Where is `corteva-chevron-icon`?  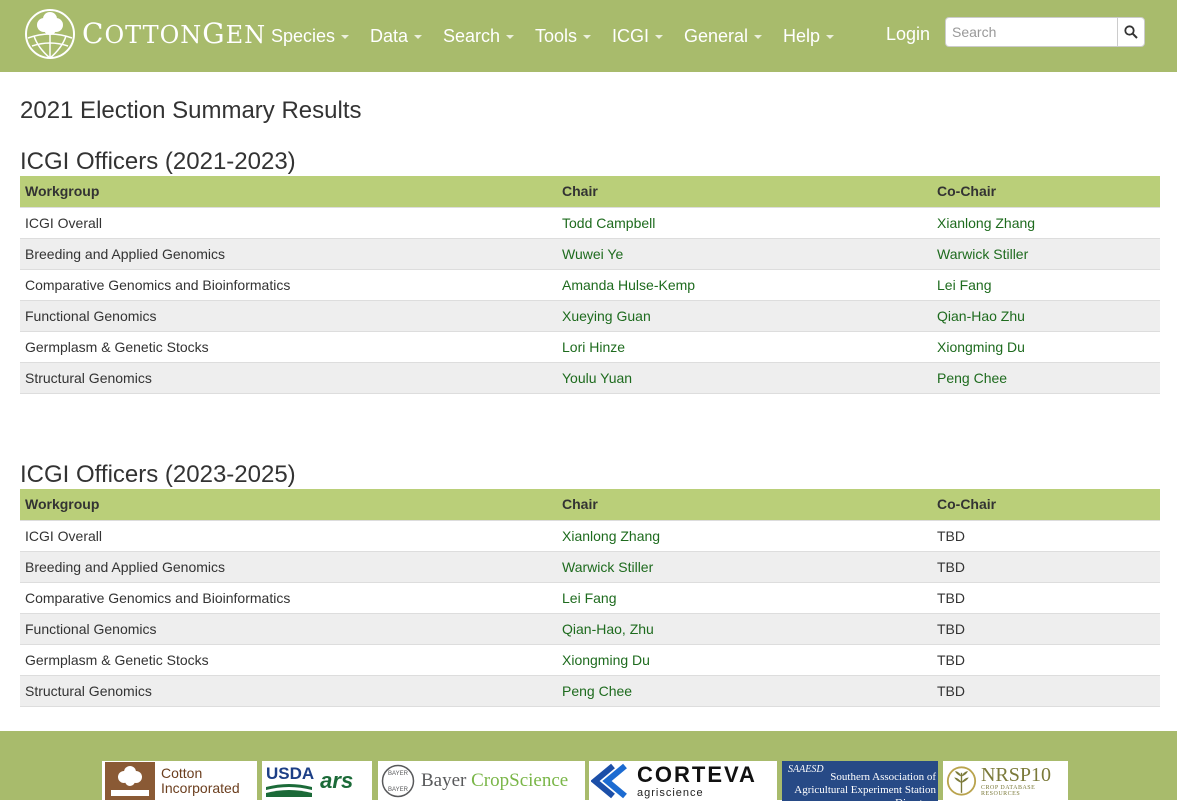 corteva-chevron-icon is located at coordinates (609, 781).